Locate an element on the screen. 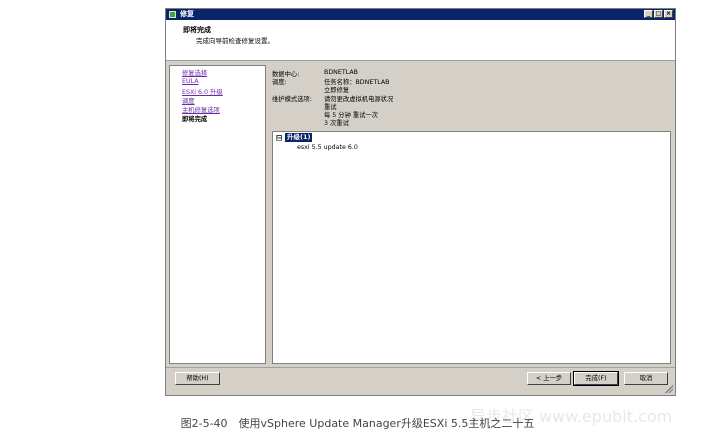  resize-grip-icon is located at coordinates (669, 389).